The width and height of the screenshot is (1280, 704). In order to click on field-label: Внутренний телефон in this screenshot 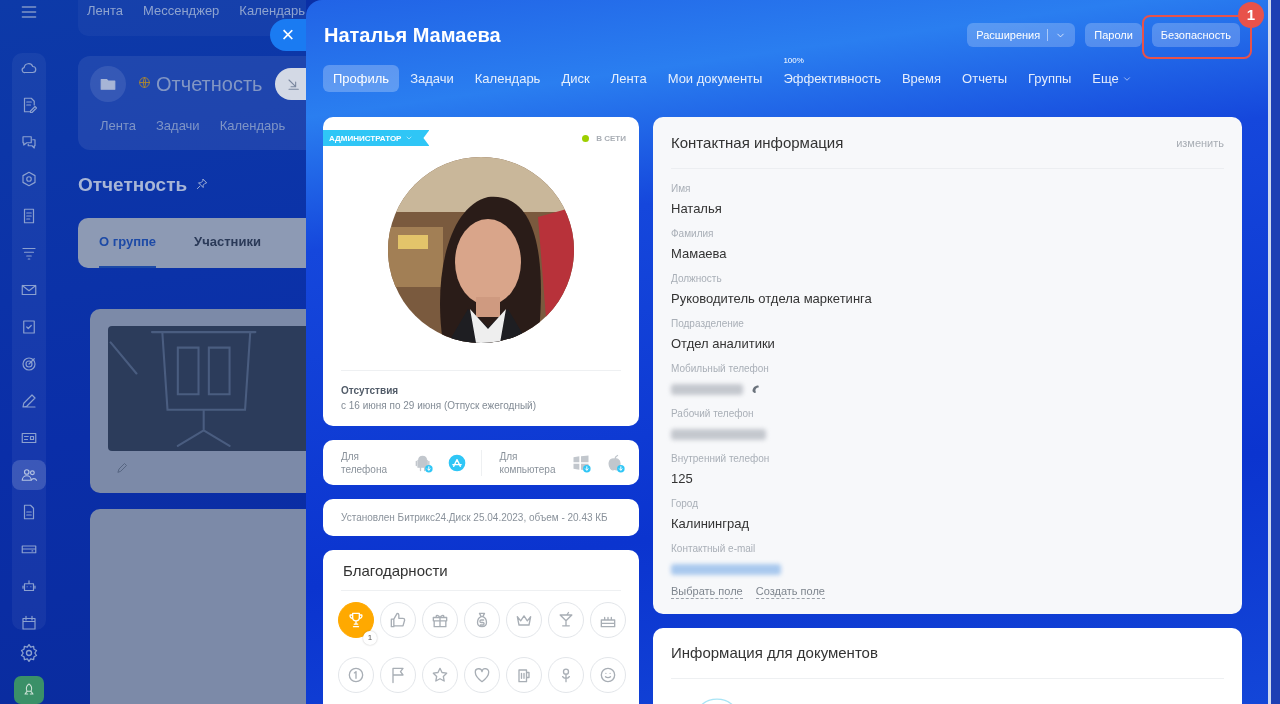, I will do `click(721, 459)`.